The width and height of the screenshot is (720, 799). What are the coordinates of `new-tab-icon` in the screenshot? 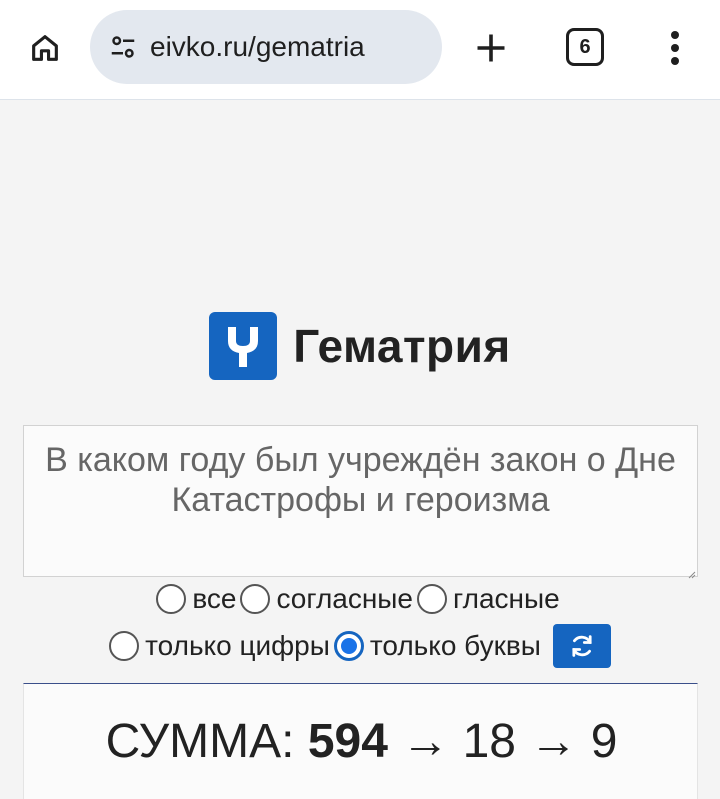 It's located at (491, 48).